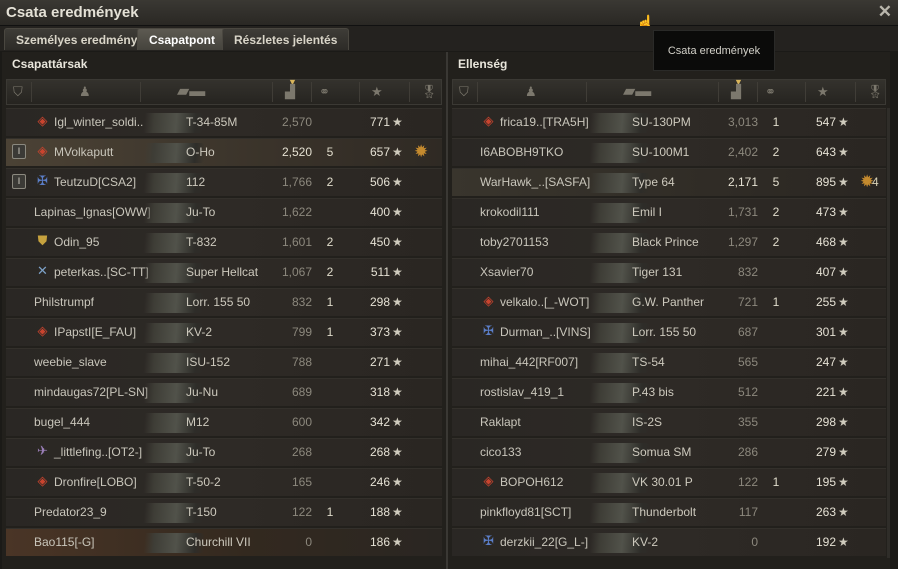  I want to click on xp-value: 186, so click(379, 542).